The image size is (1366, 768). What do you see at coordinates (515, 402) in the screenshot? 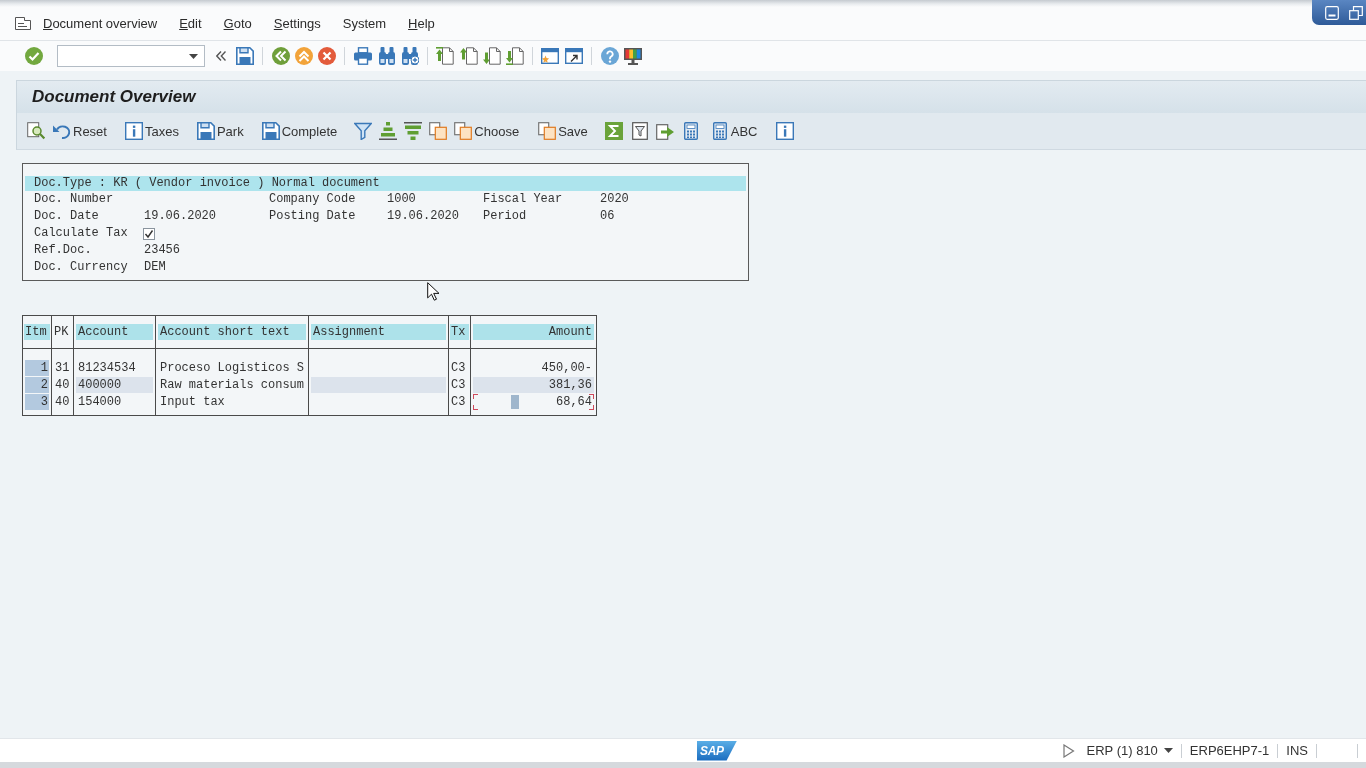
I see `text-cursor-icon` at bounding box center [515, 402].